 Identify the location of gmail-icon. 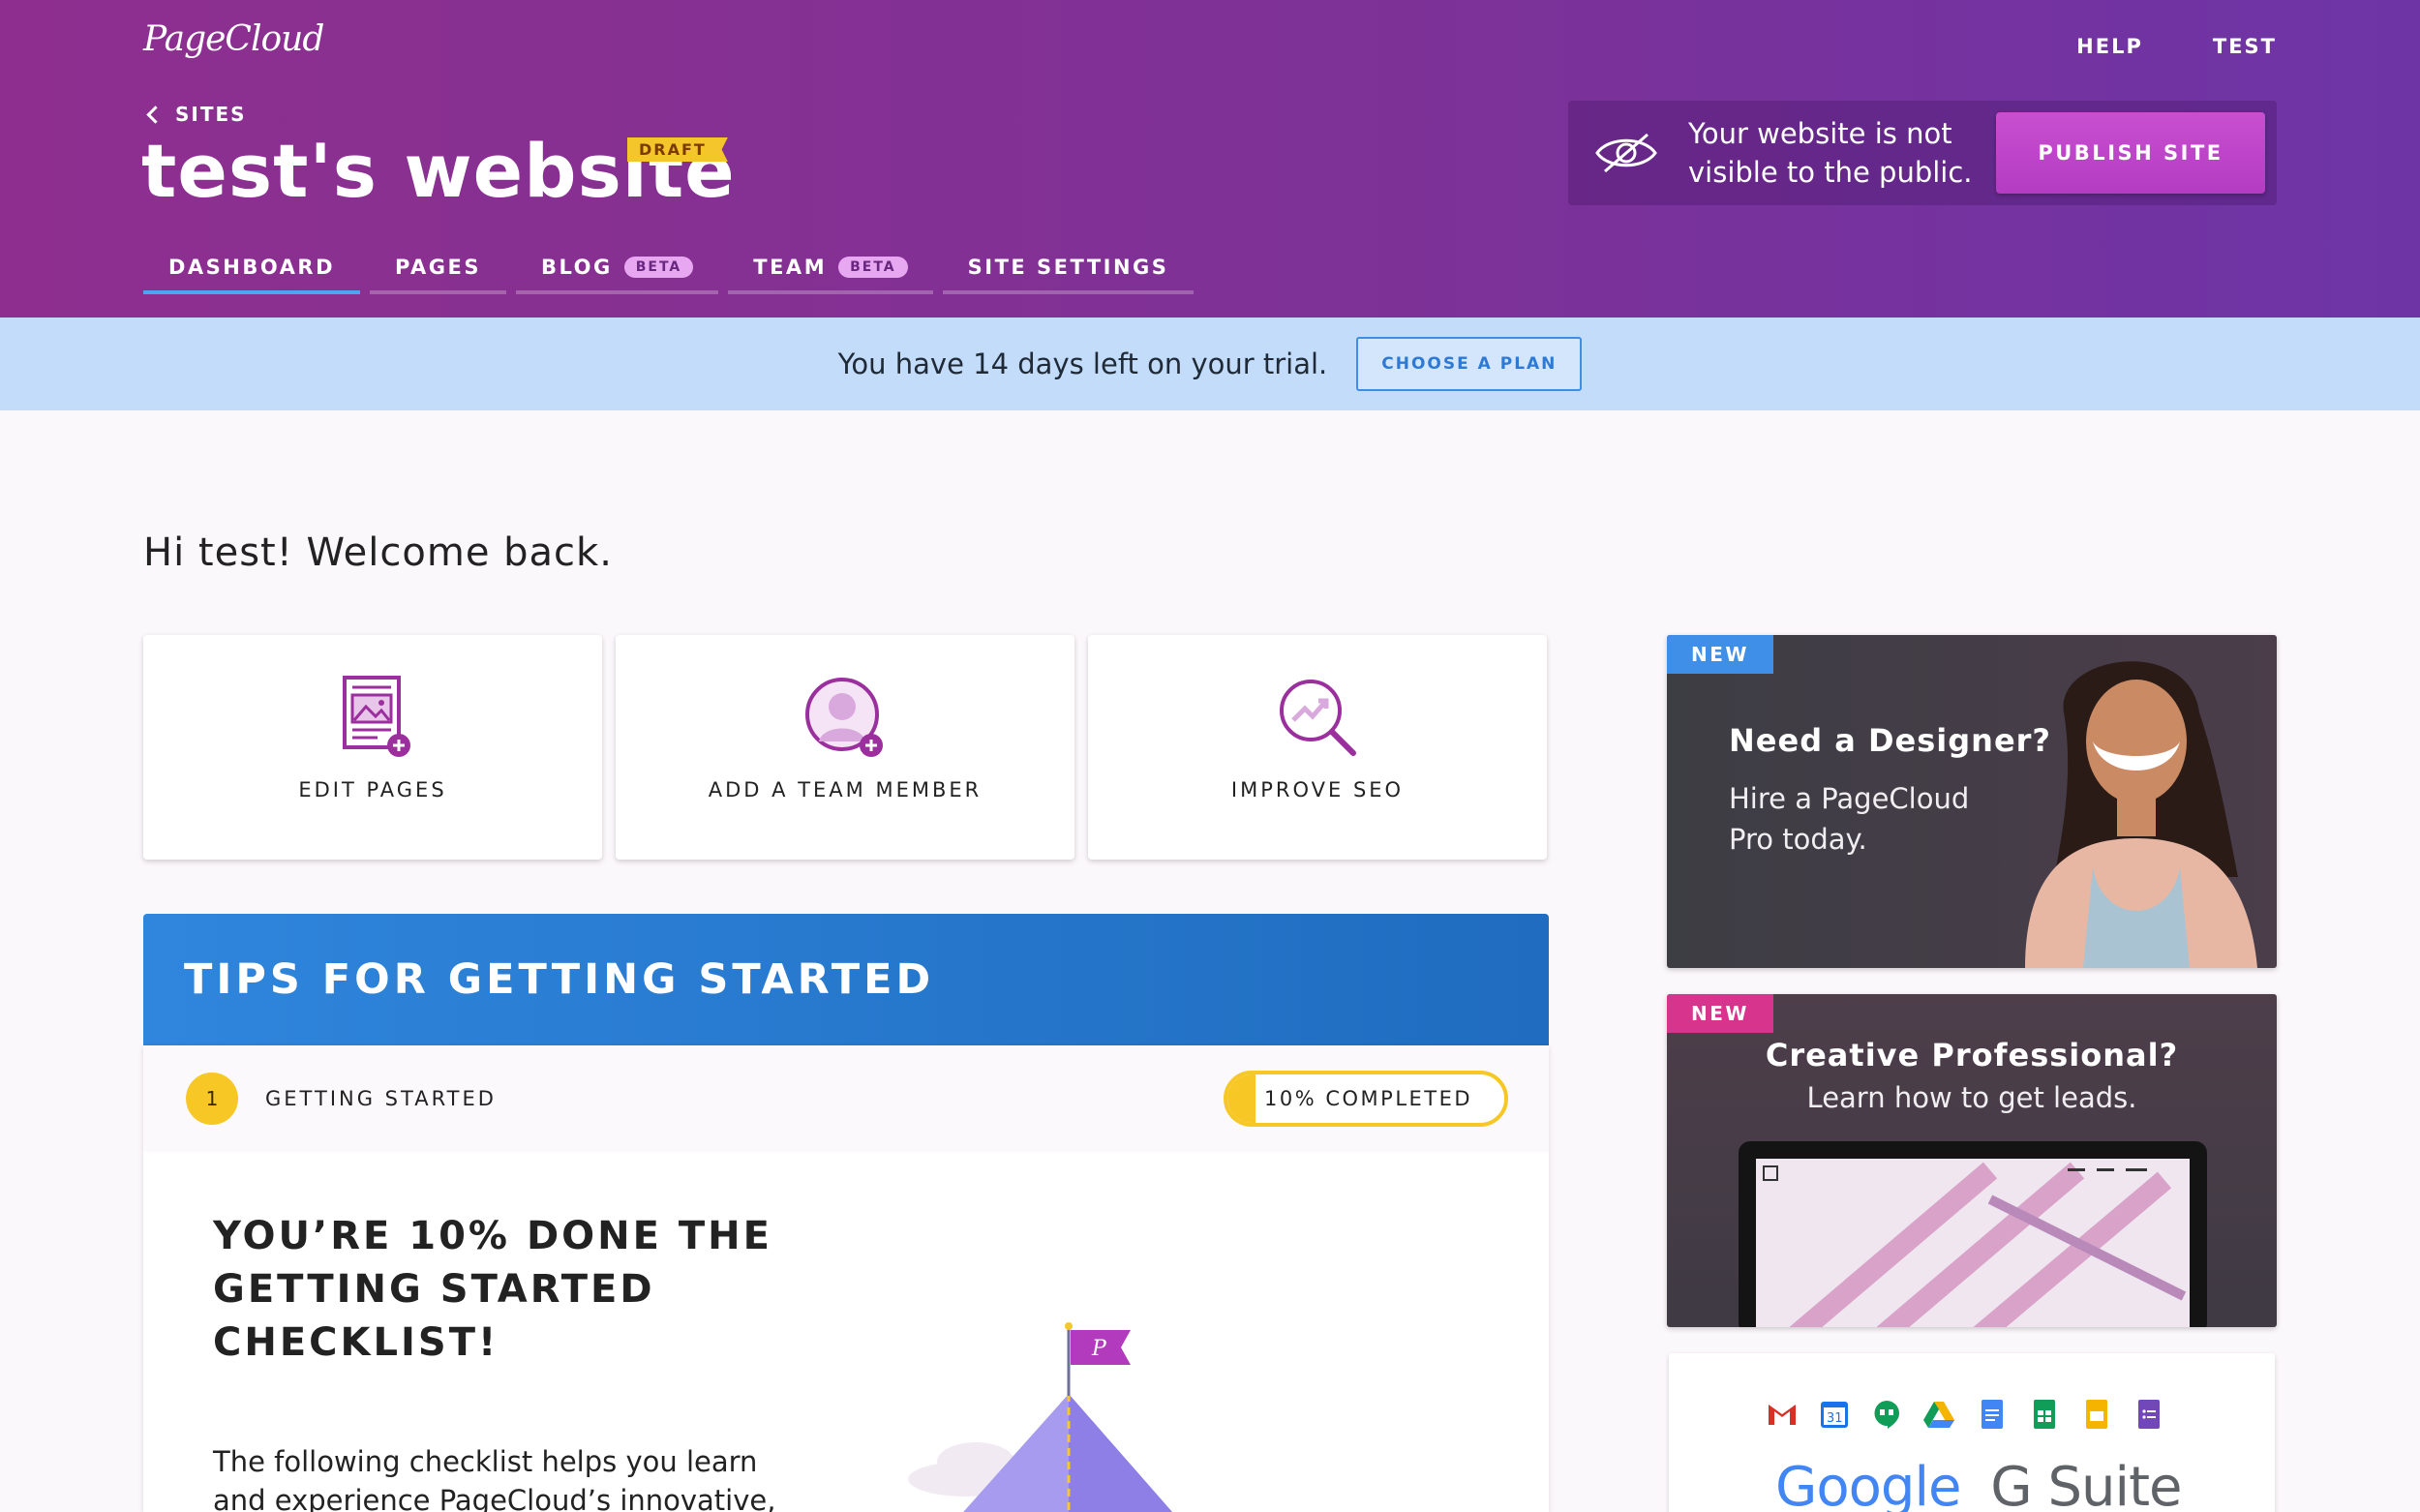
(1782, 1415).